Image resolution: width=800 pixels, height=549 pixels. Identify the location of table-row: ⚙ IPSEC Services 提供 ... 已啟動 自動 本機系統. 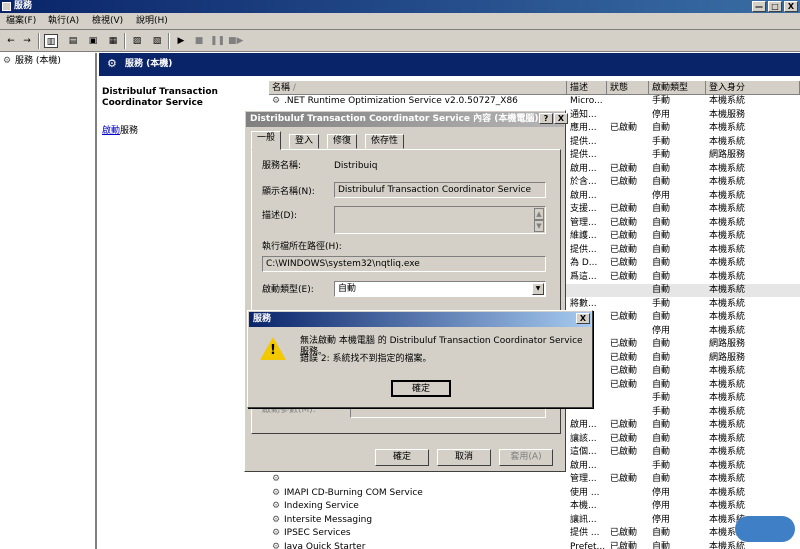
(534, 533).